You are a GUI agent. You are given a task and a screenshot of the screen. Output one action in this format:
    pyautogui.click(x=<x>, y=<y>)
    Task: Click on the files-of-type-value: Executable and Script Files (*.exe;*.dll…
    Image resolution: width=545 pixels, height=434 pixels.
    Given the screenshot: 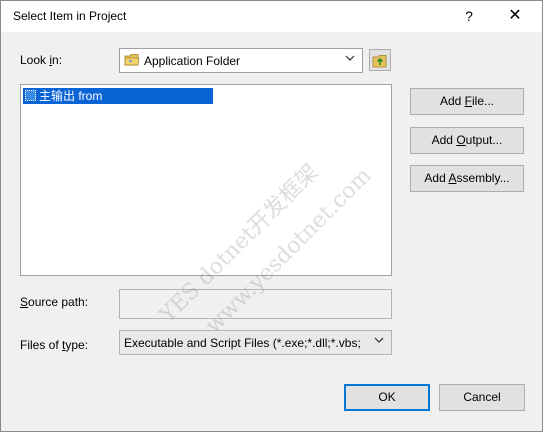 What is the action you would take?
    pyautogui.click(x=242, y=343)
    